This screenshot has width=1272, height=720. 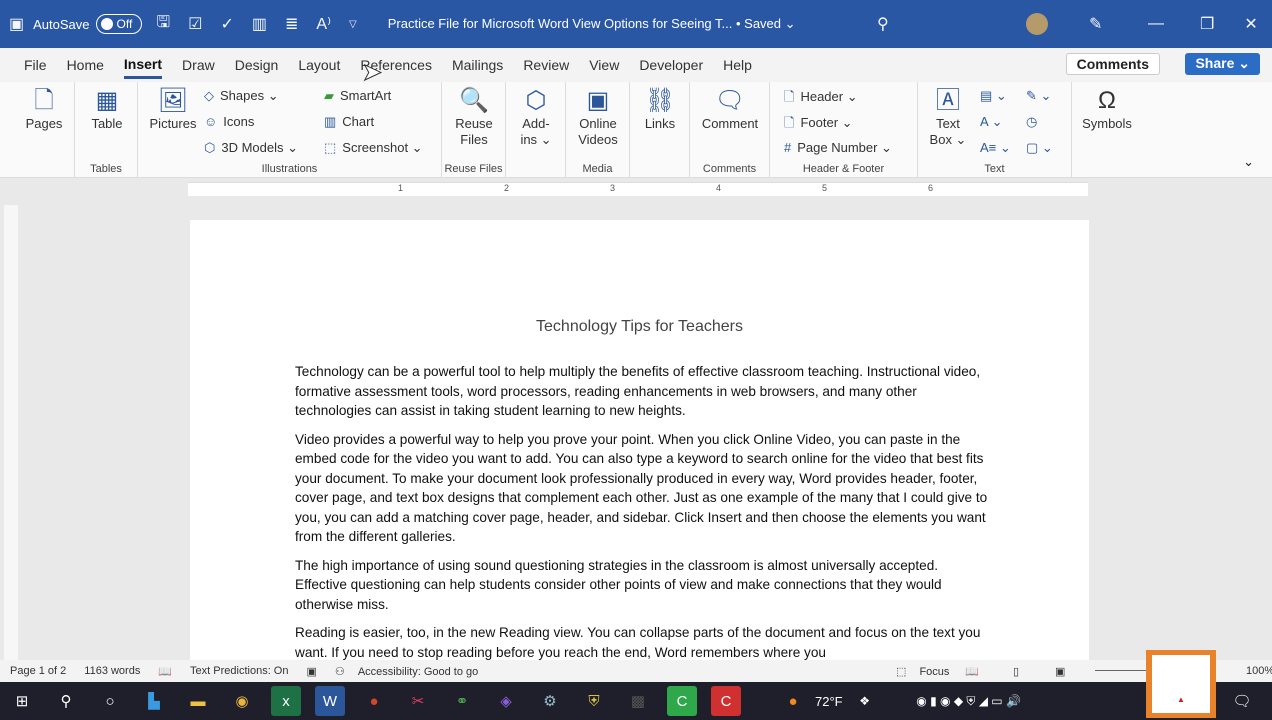 I want to click on format-icon: ≣, so click(x=291, y=24).